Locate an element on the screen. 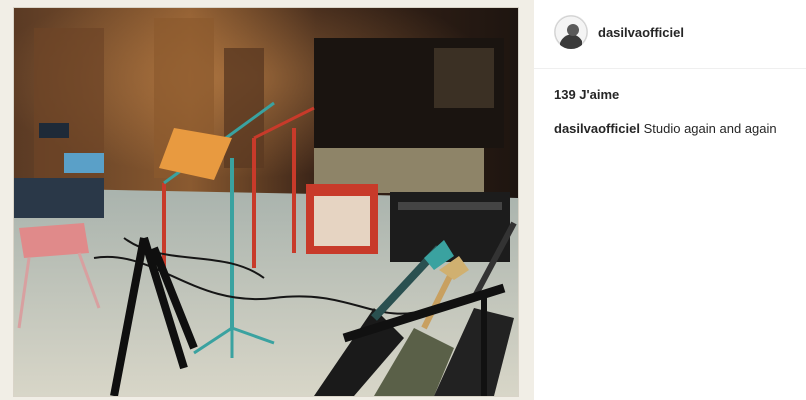 The image size is (806, 400). caption-text: Studio again and again is located at coordinates (710, 128).